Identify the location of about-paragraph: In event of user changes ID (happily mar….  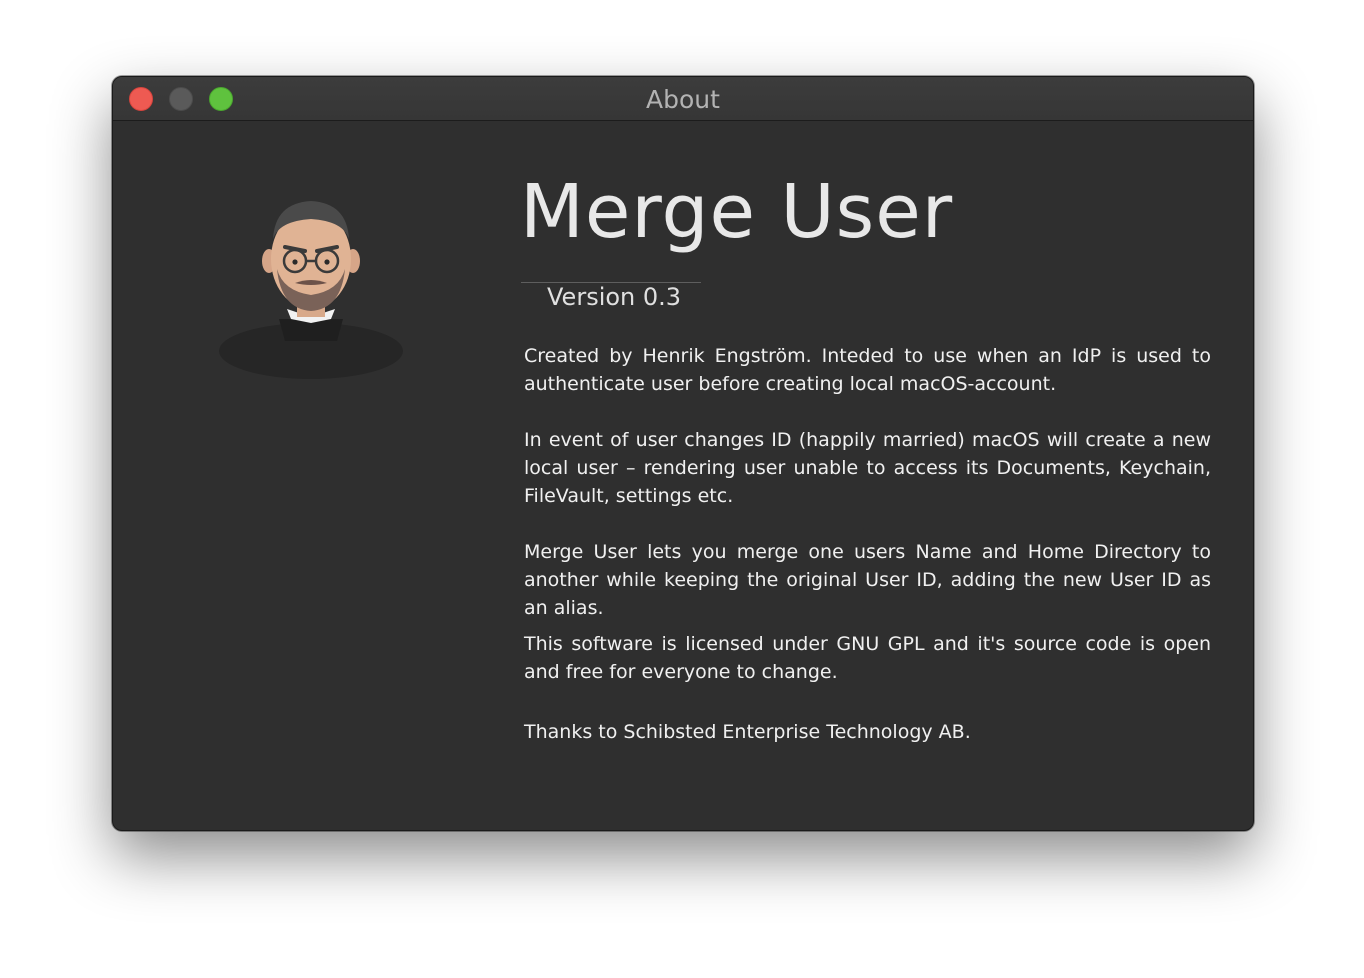
(867, 468).